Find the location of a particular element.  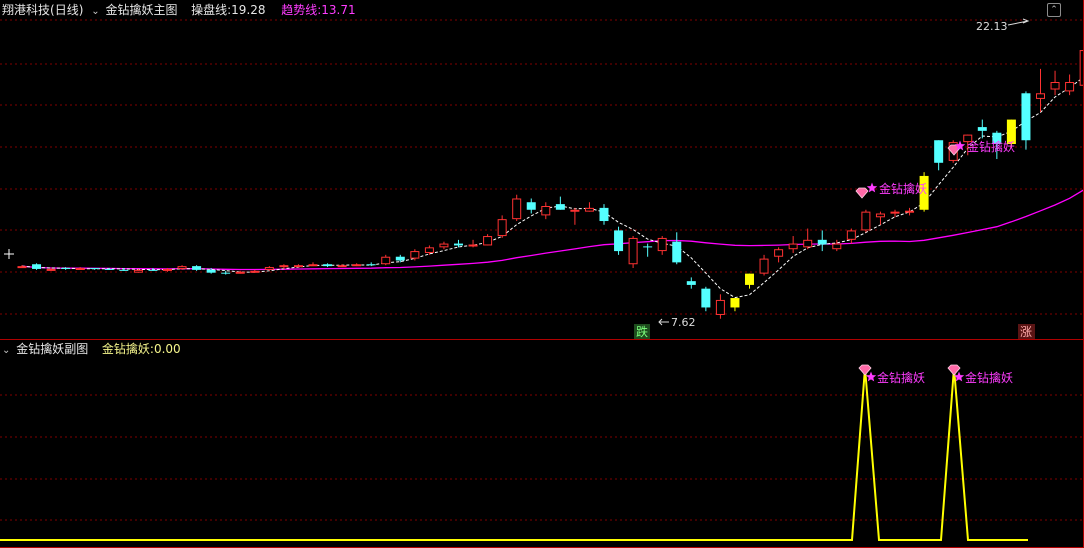

sub-ind-label: 金钻擒妖 is located at coordinates (125, 349).